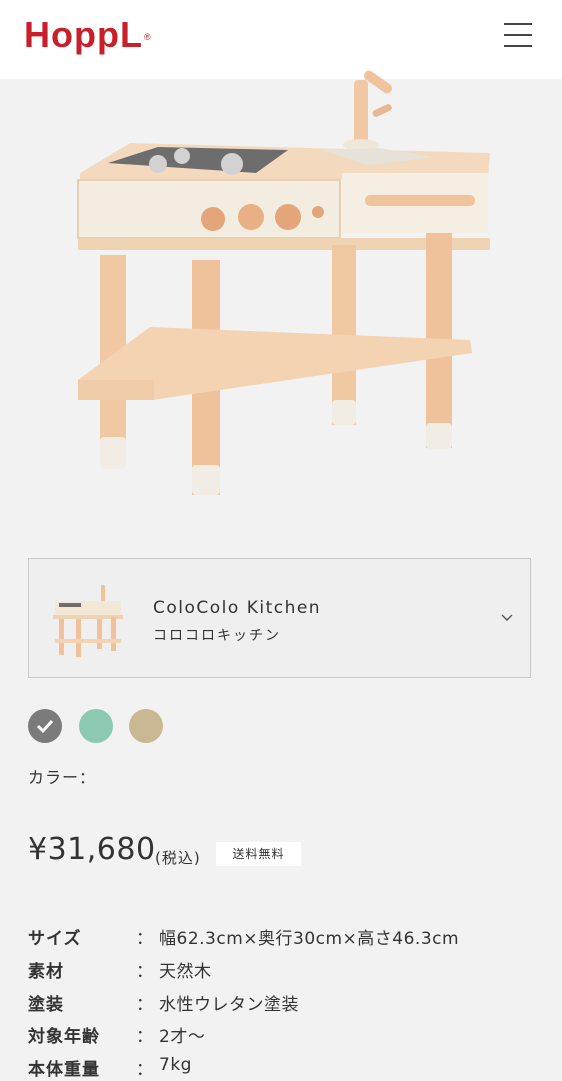  Describe the element at coordinates (237, 608) in the screenshot. I see `product-name-en: ColoColo Kitchen` at that location.